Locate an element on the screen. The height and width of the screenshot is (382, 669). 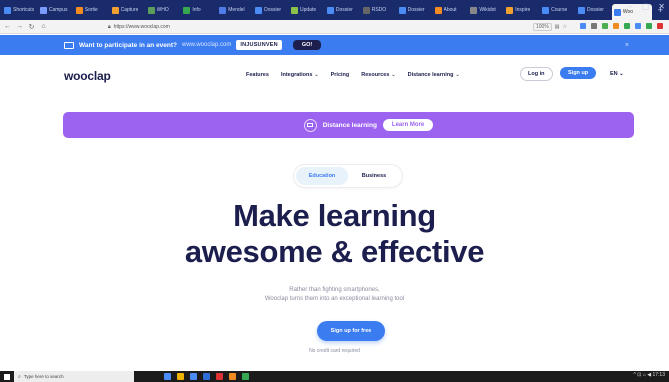
go-button: GO! is located at coordinates (307, 45).